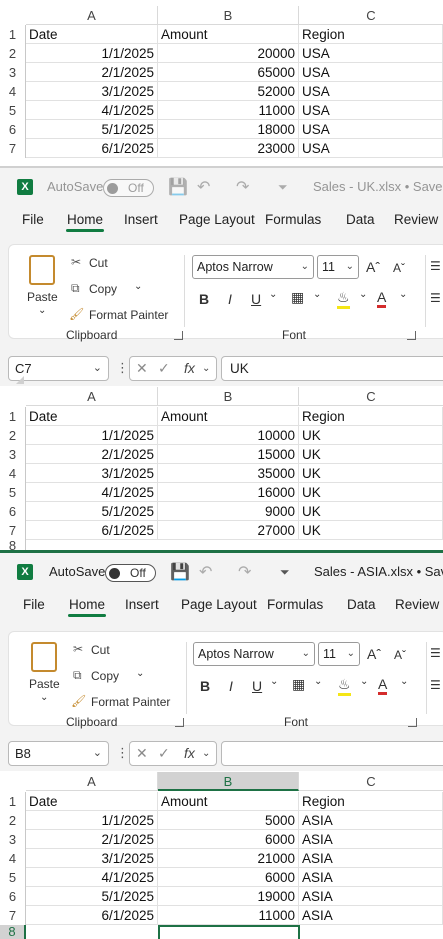 This screenshot has height=939, width=443. Describe the element at coordinates (205, 686) in the screenshot. I see `bold-button: B` at that location.